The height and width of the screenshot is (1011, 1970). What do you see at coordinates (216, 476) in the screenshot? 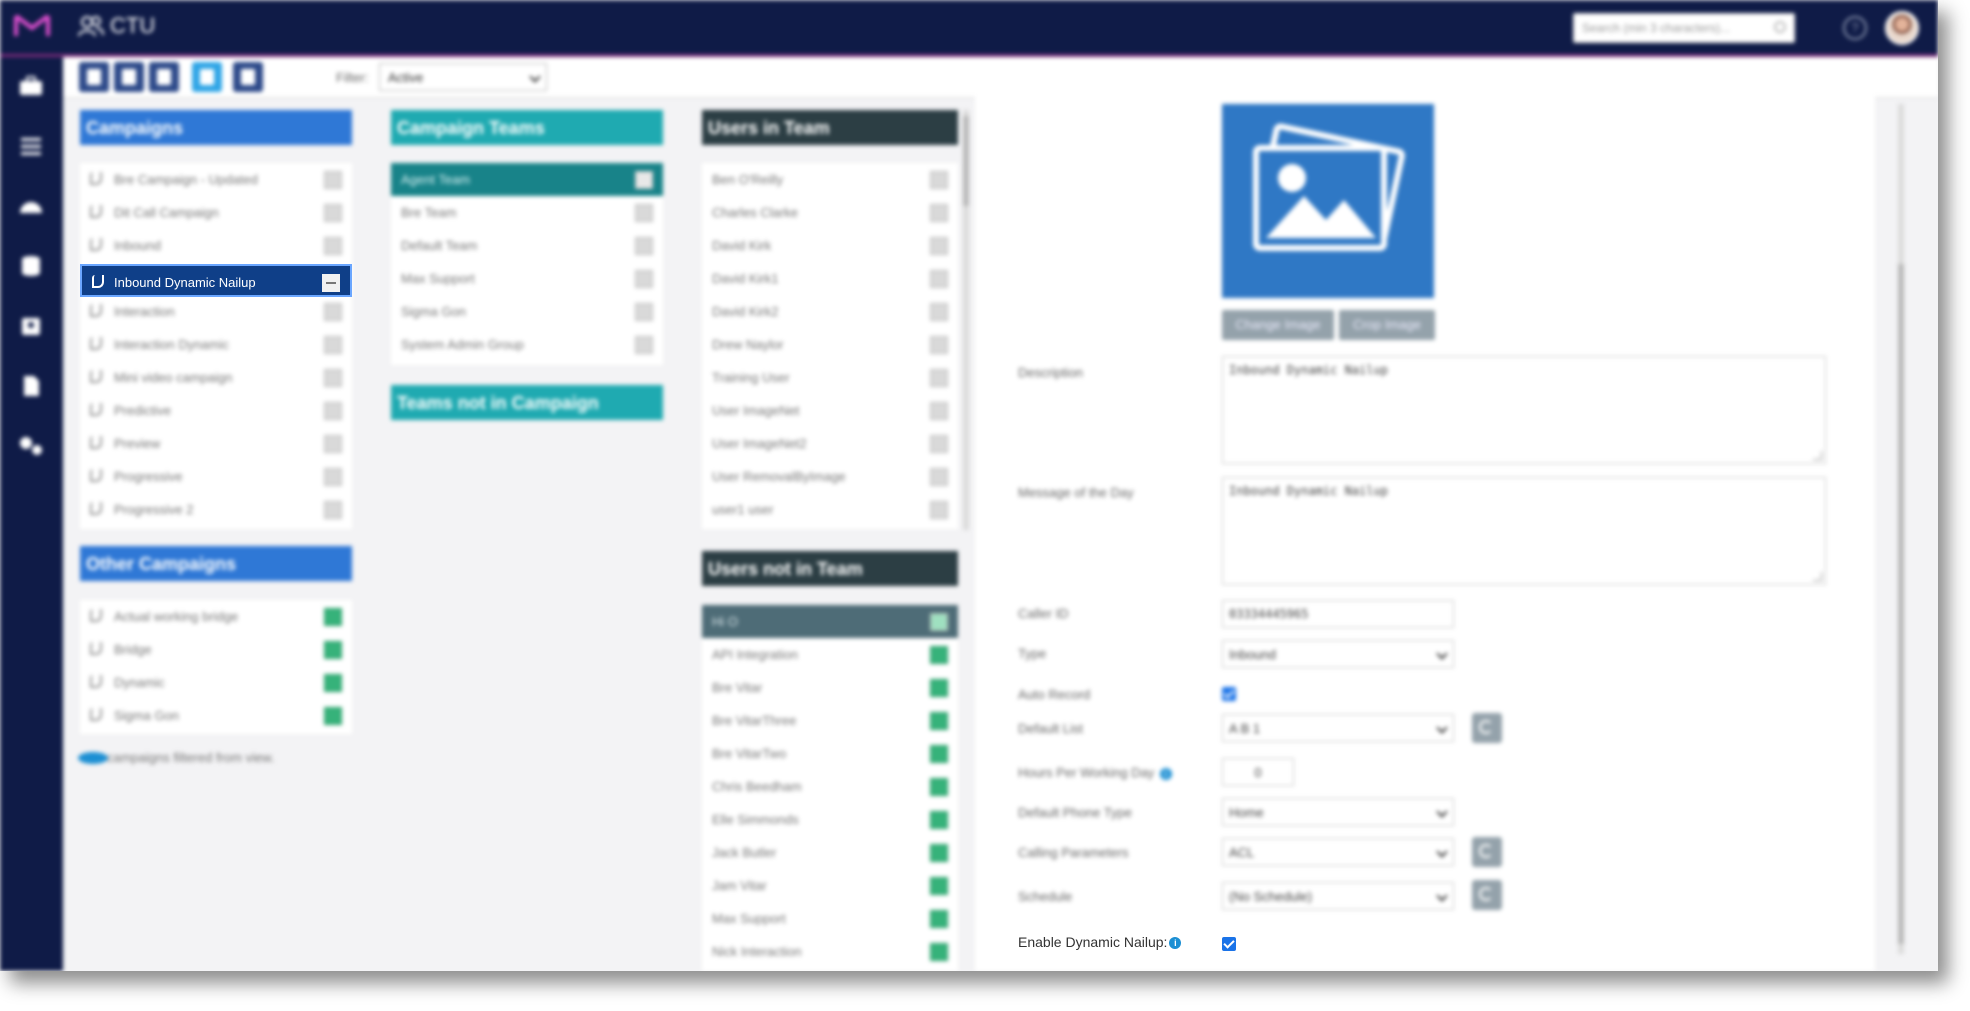
I see `campaign-row: Progressive` at bounding box center [216, 476].